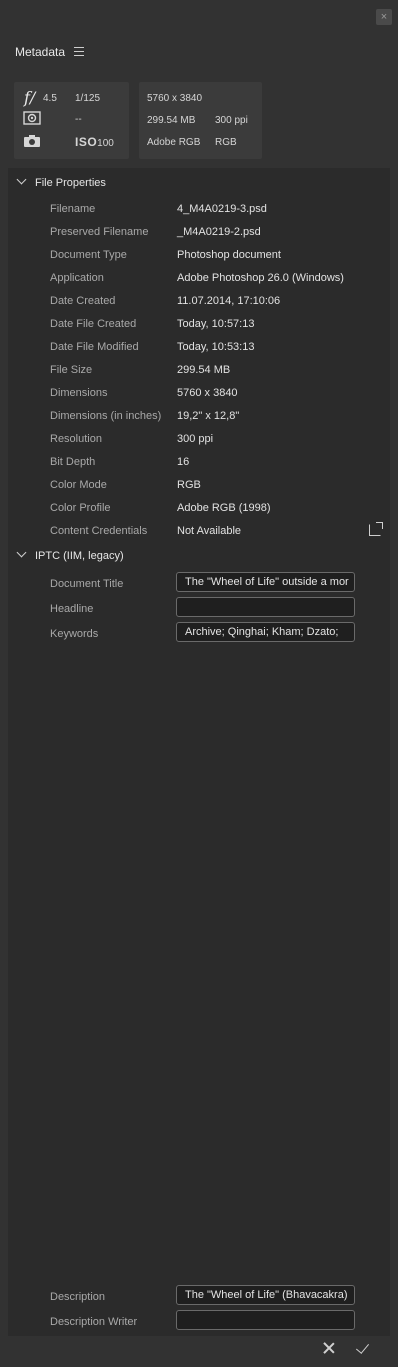  I want to click on cancel-icon, so click(329, 1348).